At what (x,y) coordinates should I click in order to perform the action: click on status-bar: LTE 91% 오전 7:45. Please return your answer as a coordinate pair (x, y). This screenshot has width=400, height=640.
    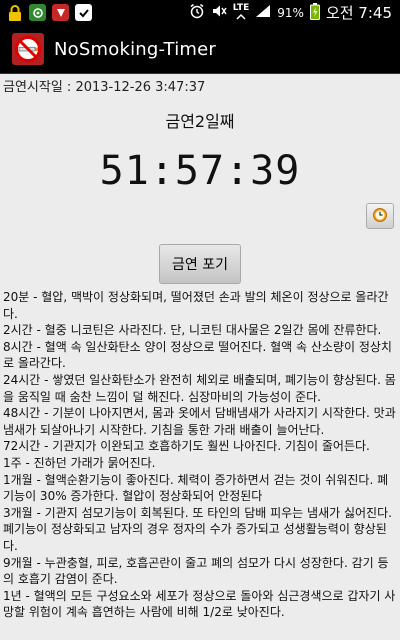
    Looking at the image, I should click on (200, 12).